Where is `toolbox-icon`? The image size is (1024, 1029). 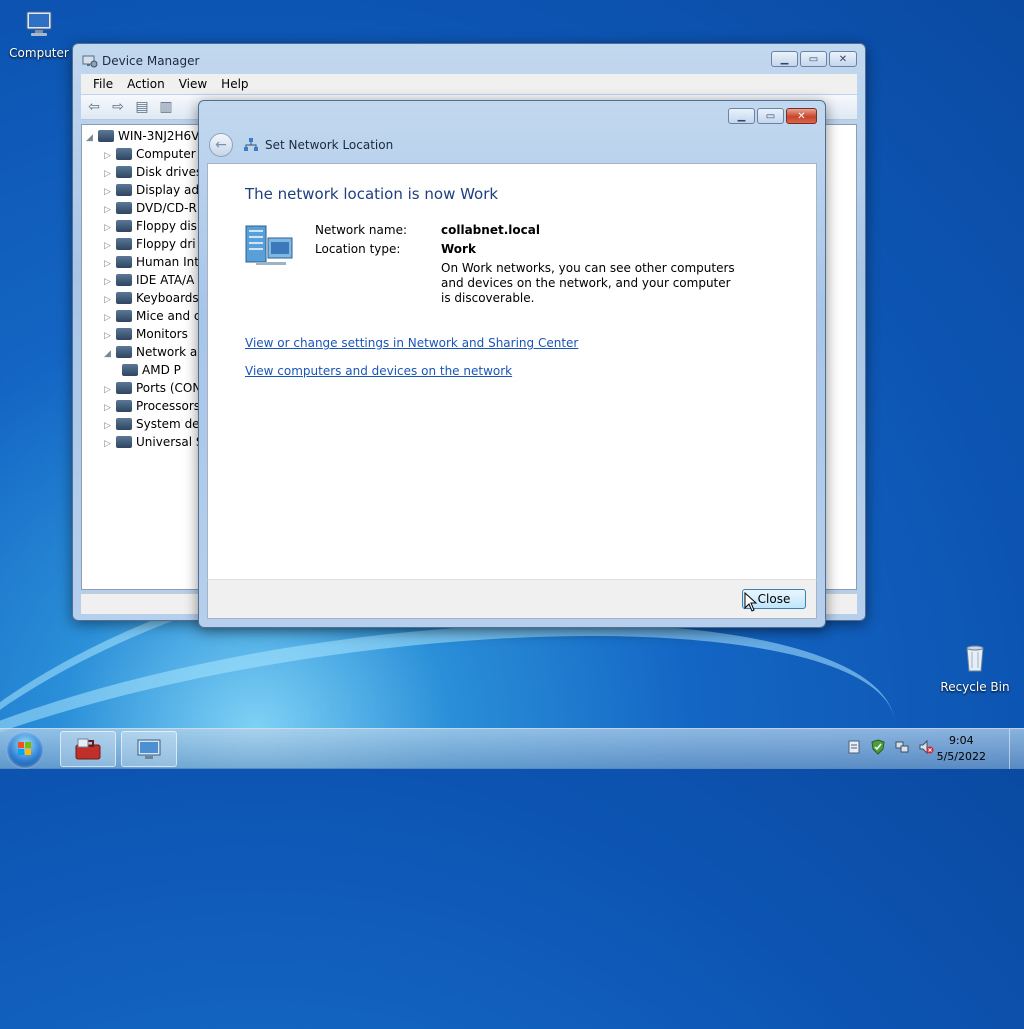 toolbox-icon is located at coordinates (88, 749).